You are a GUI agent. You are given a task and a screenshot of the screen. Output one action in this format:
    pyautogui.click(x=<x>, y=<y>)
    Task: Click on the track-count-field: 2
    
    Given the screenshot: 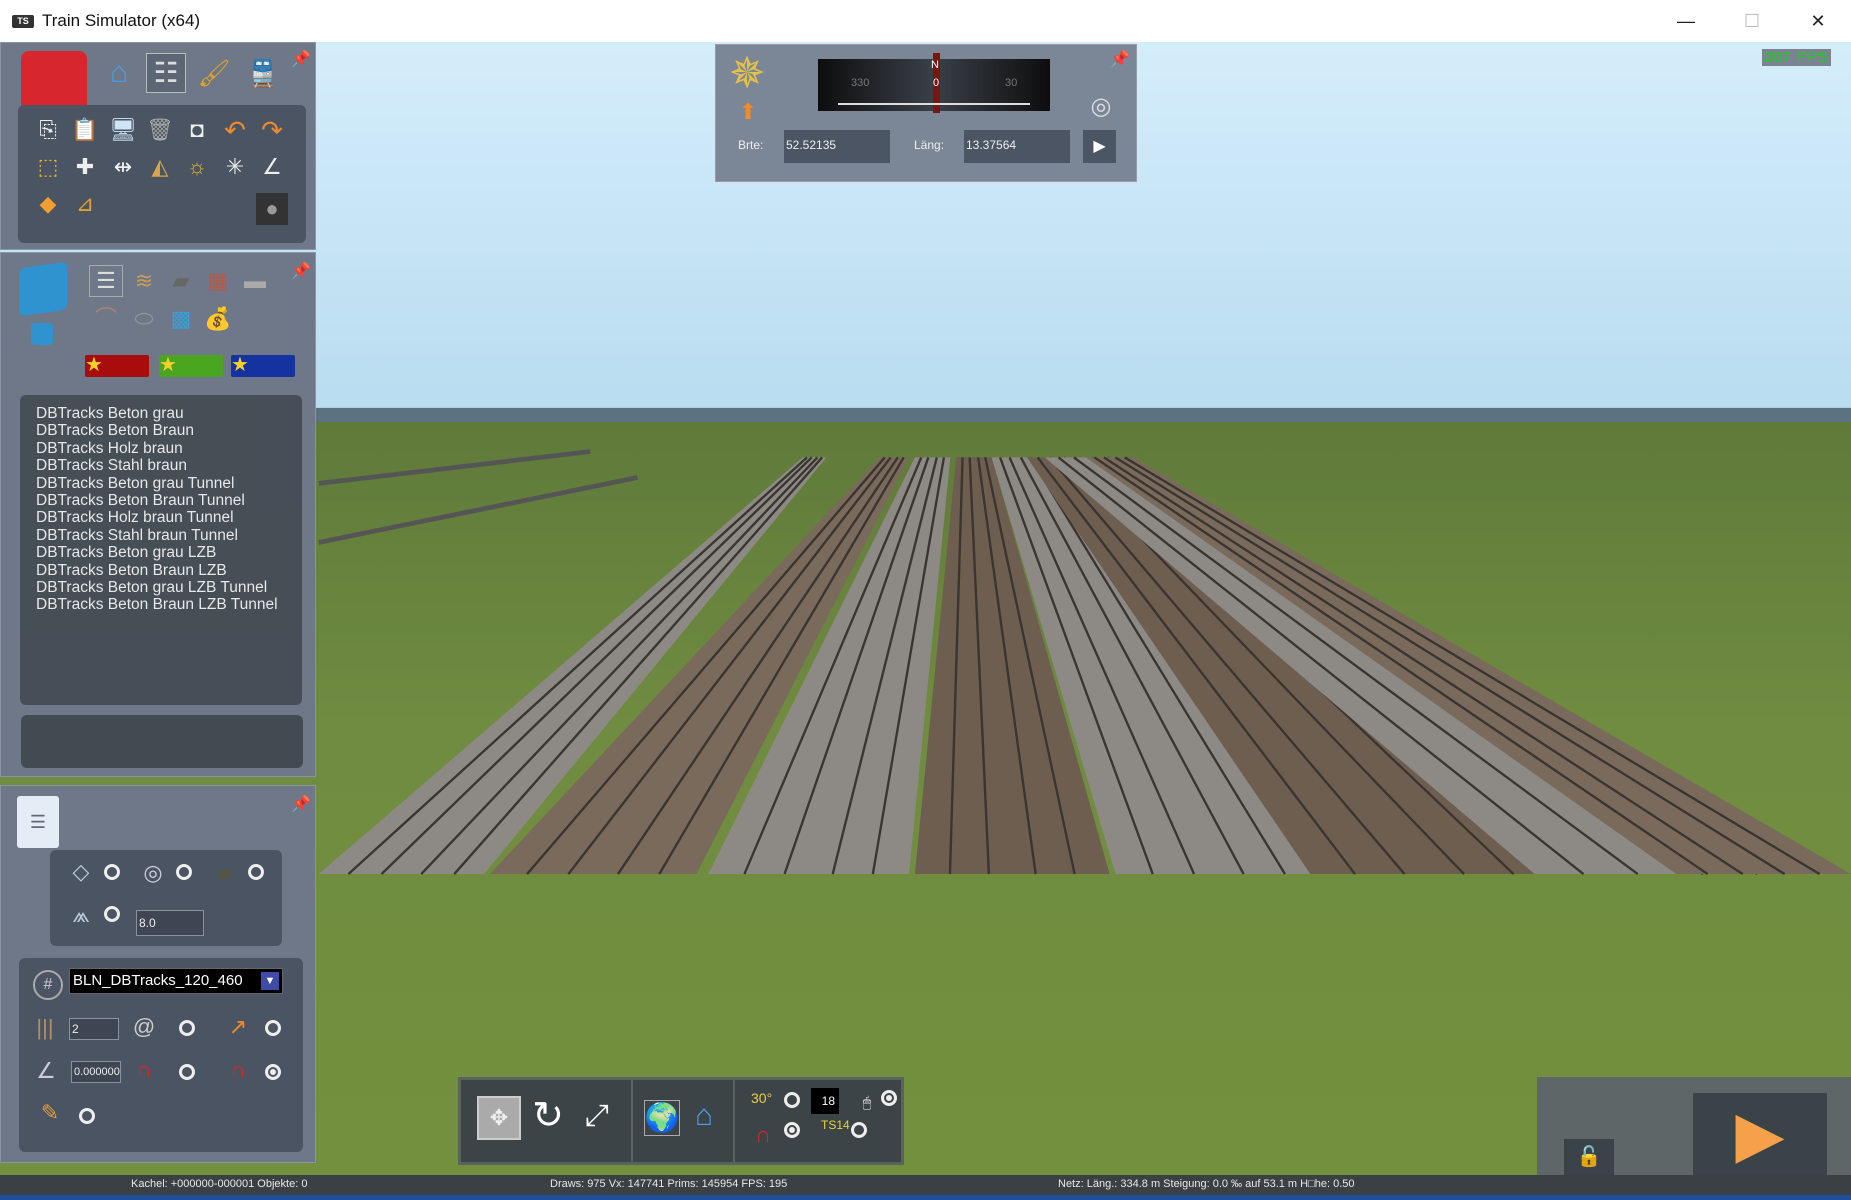 What is the action you would take?
    pyautogui.click(x=94, y=1029)
    